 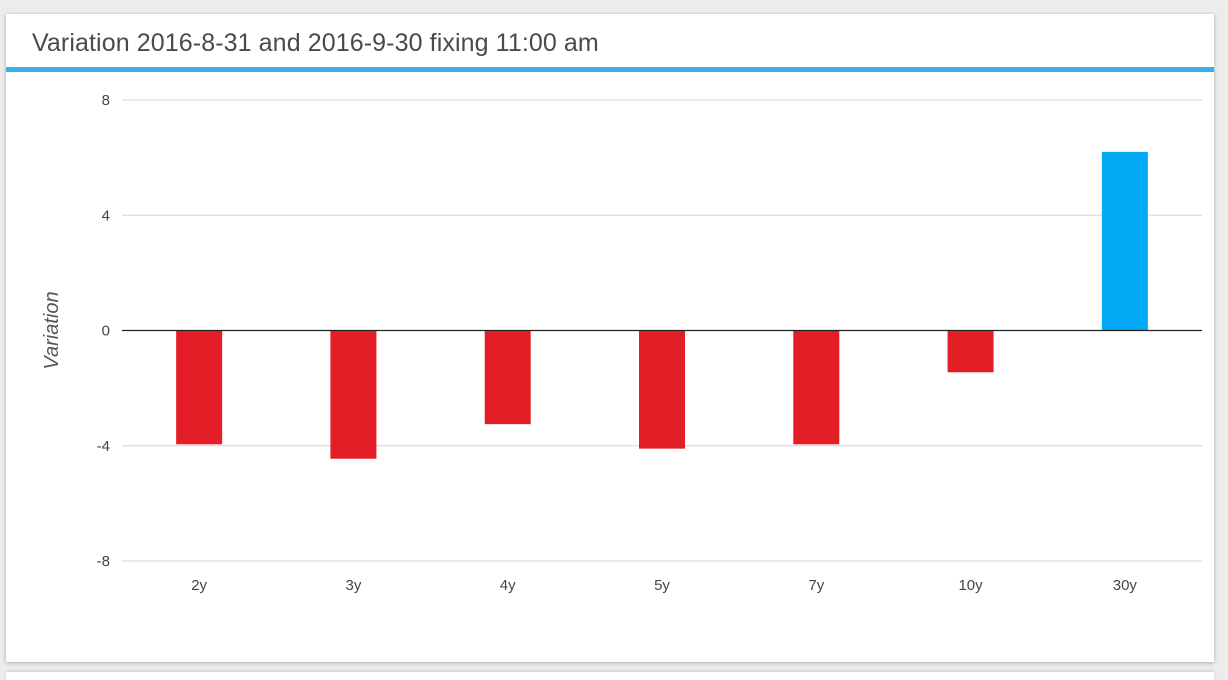 What do you see at coordinates (970, 351) in the screenshot?
I see `bar-10y` at bounding box center [970, 351].